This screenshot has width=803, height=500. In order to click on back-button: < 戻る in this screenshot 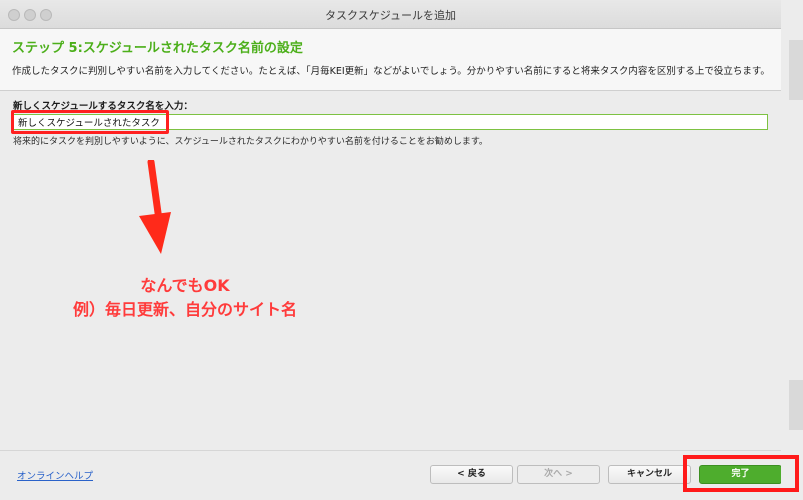, I will do `click(471, 474)`.